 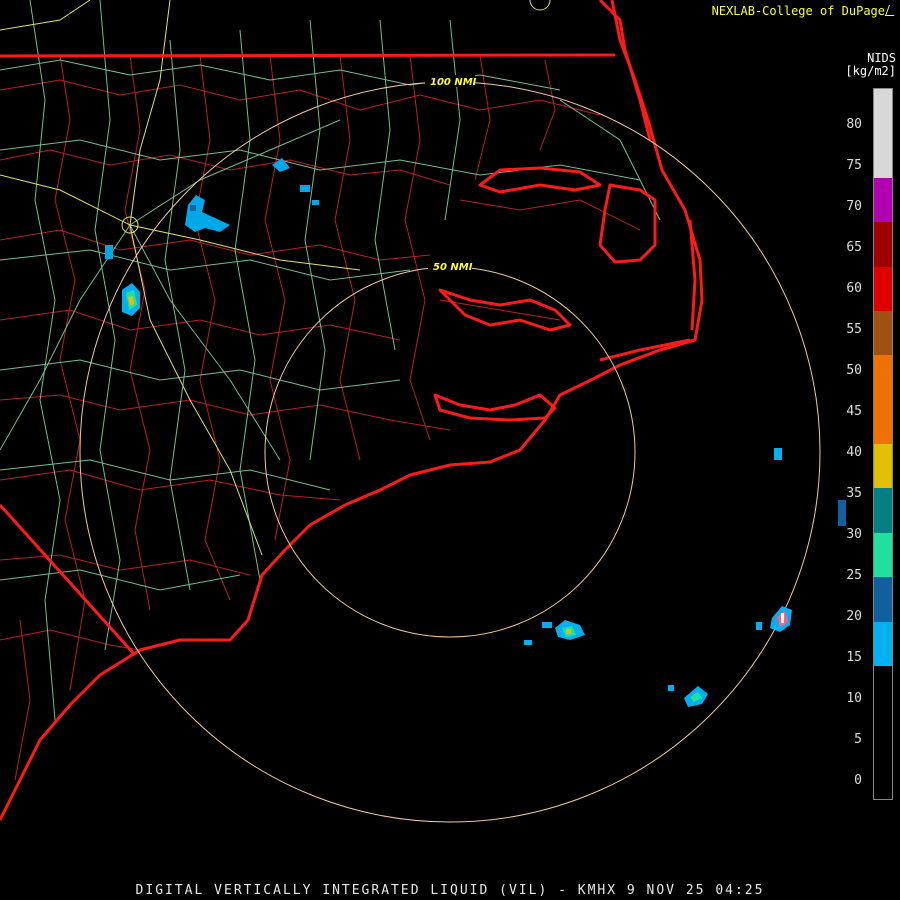 What do you see at coordinates (854, 698) in the screenshot?
I see `legend-tick-label: 10` at bounding box center [854, 698].